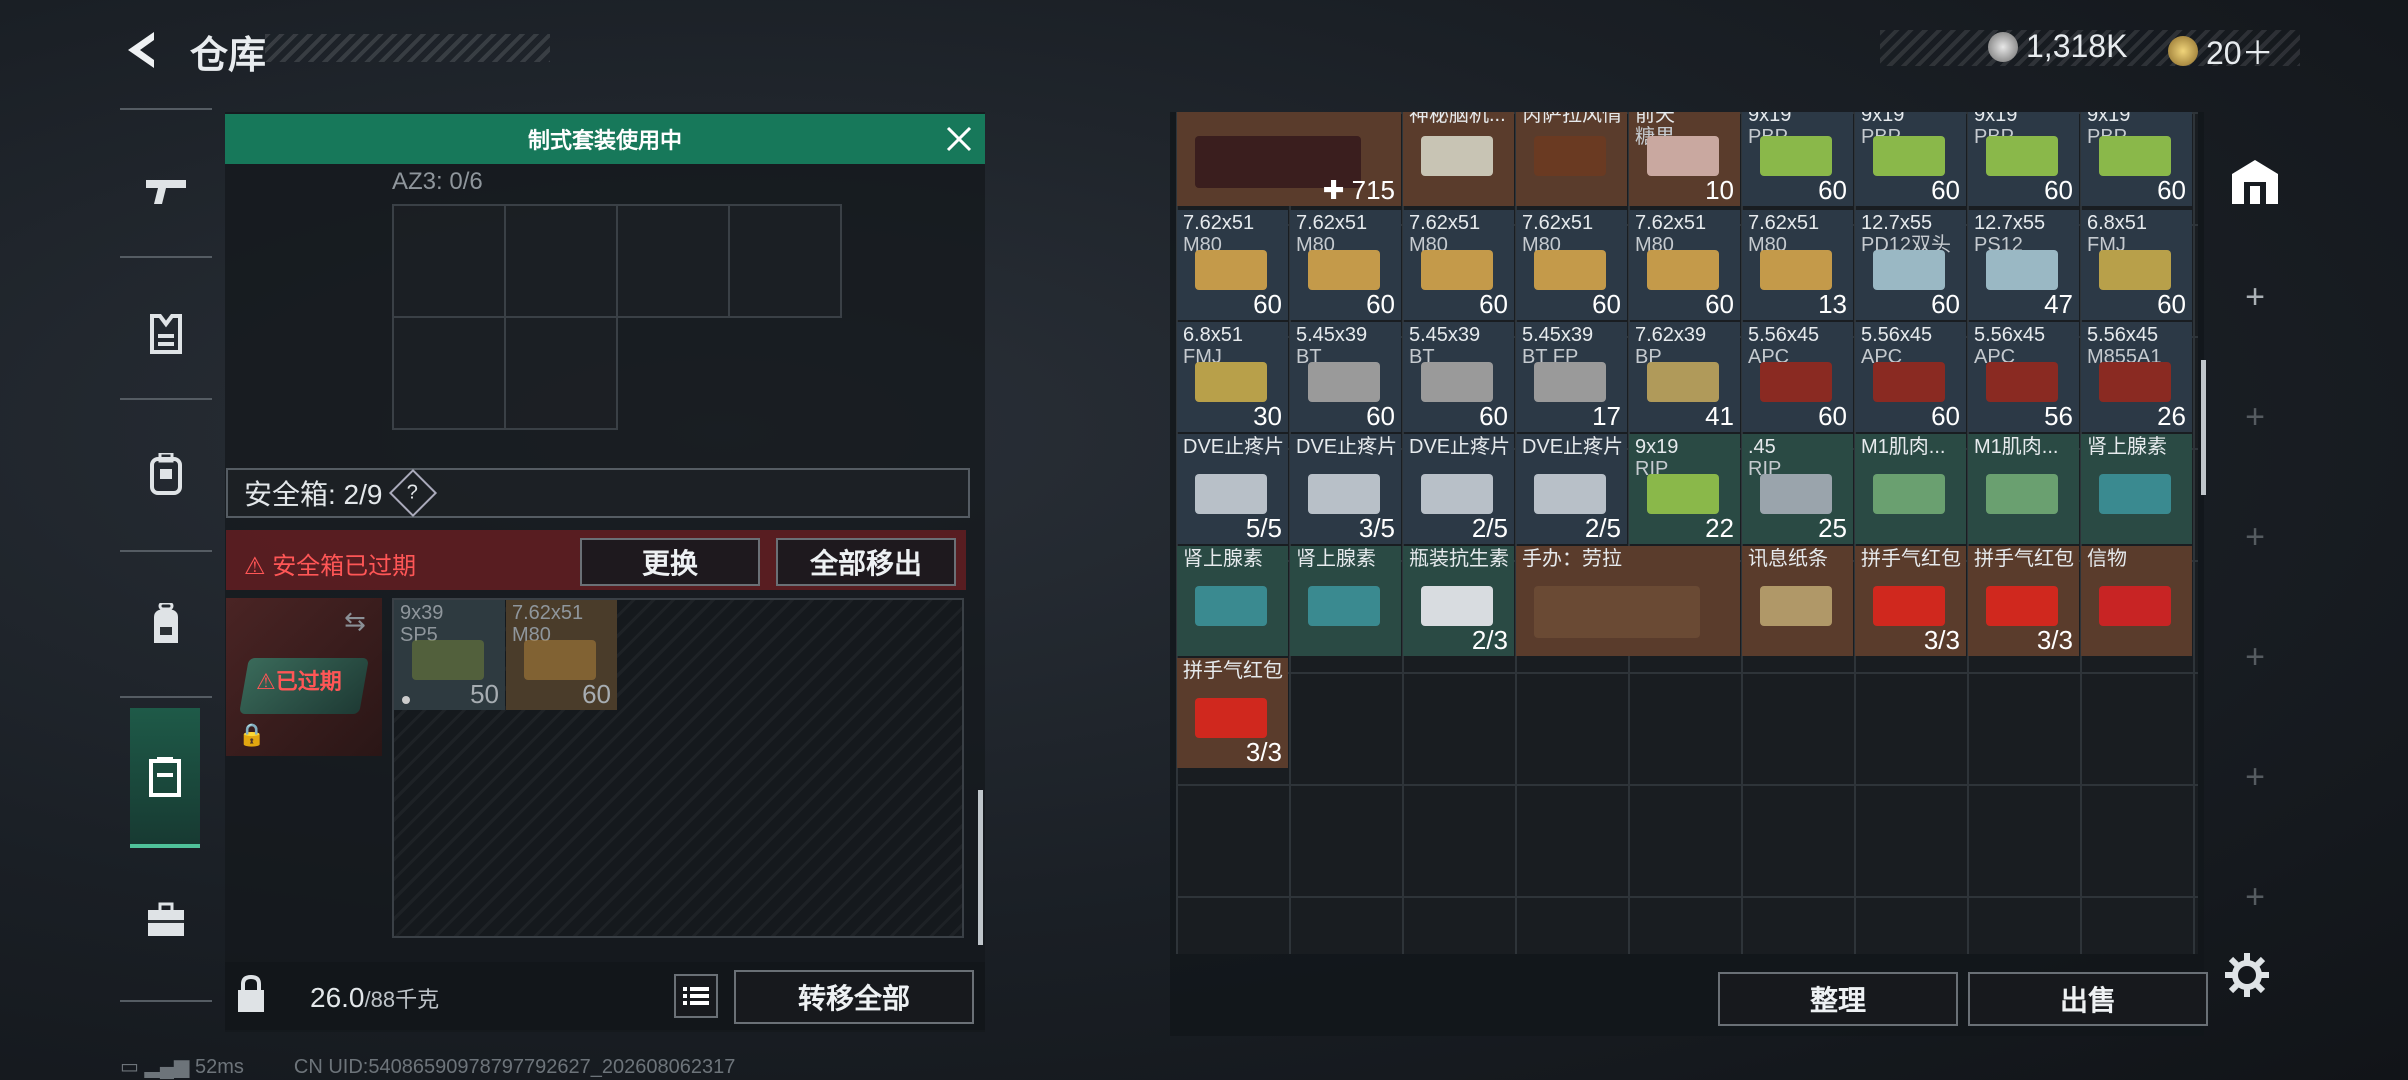 The width and height of the screenshot is (2408, 1080). Describe the element at coordinates (1797, 265) in the screenshot. I see `inventory-item: 7.62x51 M80 13` at that location.